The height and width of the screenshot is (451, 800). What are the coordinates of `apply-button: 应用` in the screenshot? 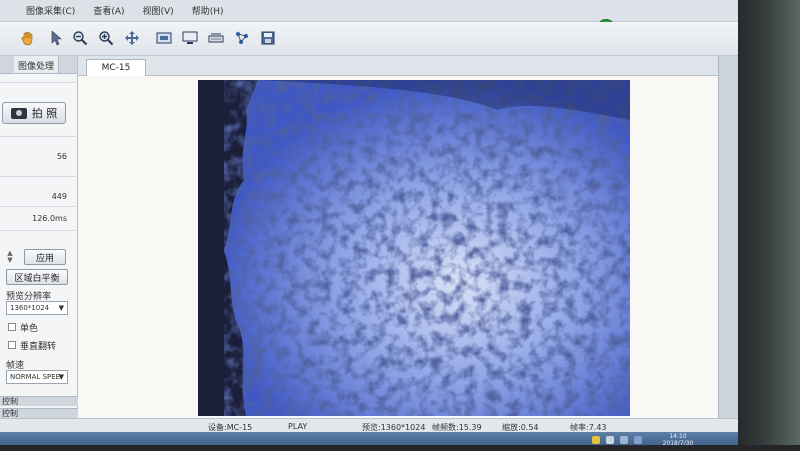 It's located at (45, 257).